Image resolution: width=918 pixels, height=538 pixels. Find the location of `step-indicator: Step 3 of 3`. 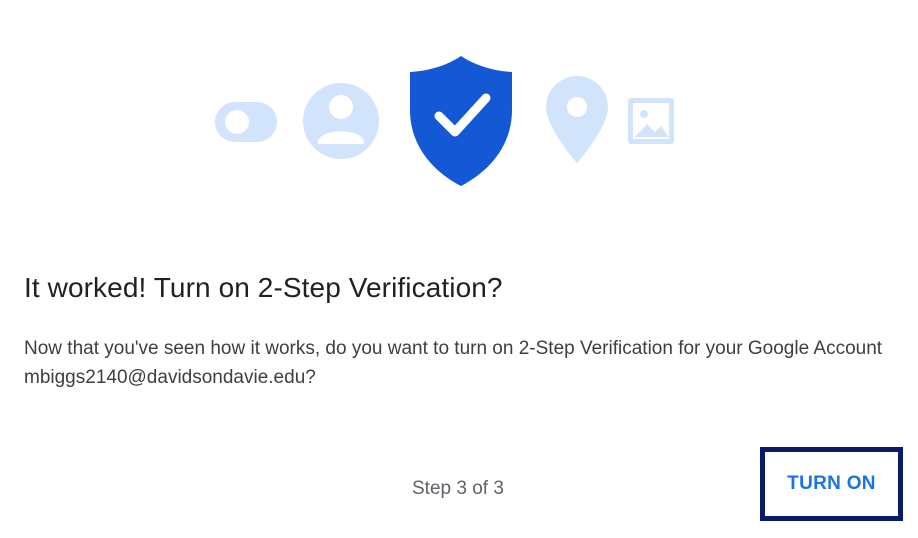

step-indicator: Step 3 of 3 is located at coordinates (458, 488).